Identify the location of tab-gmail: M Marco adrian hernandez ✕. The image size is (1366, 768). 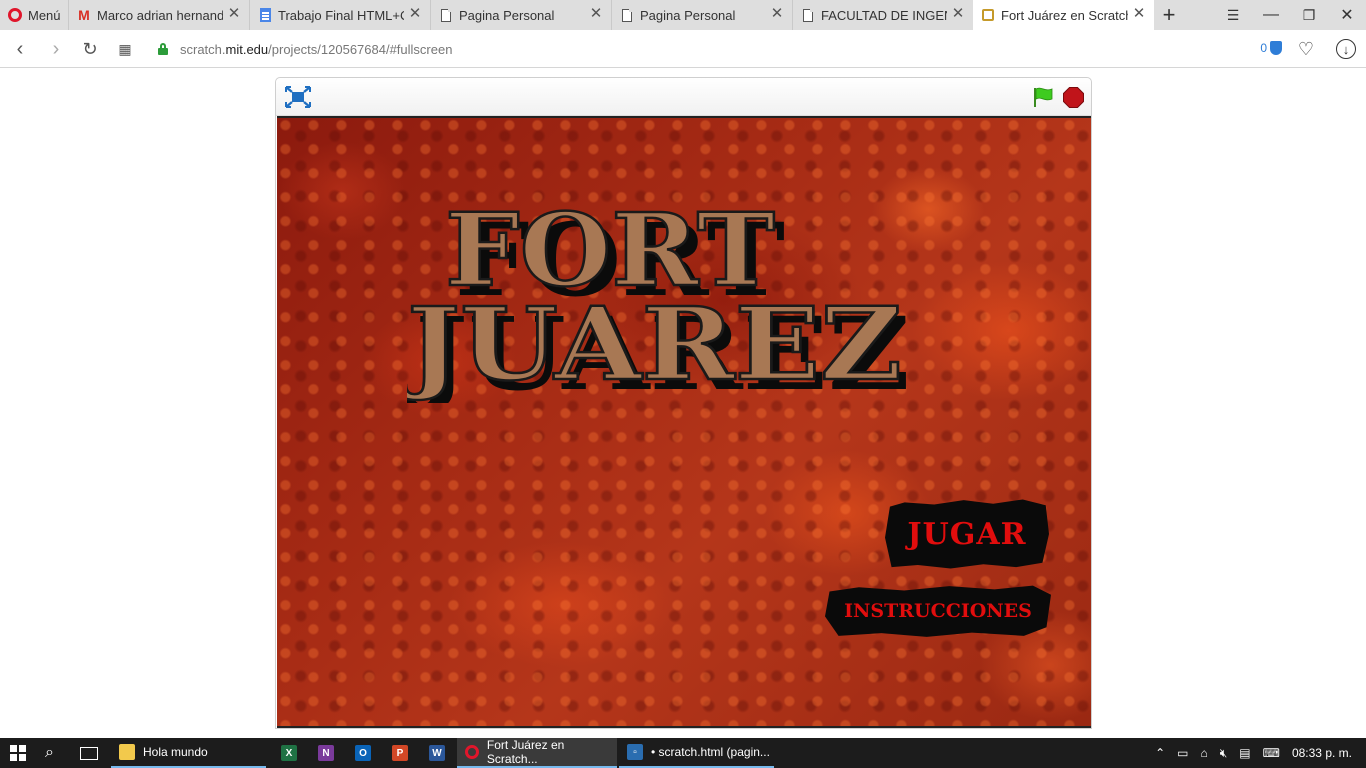
(158, 15).